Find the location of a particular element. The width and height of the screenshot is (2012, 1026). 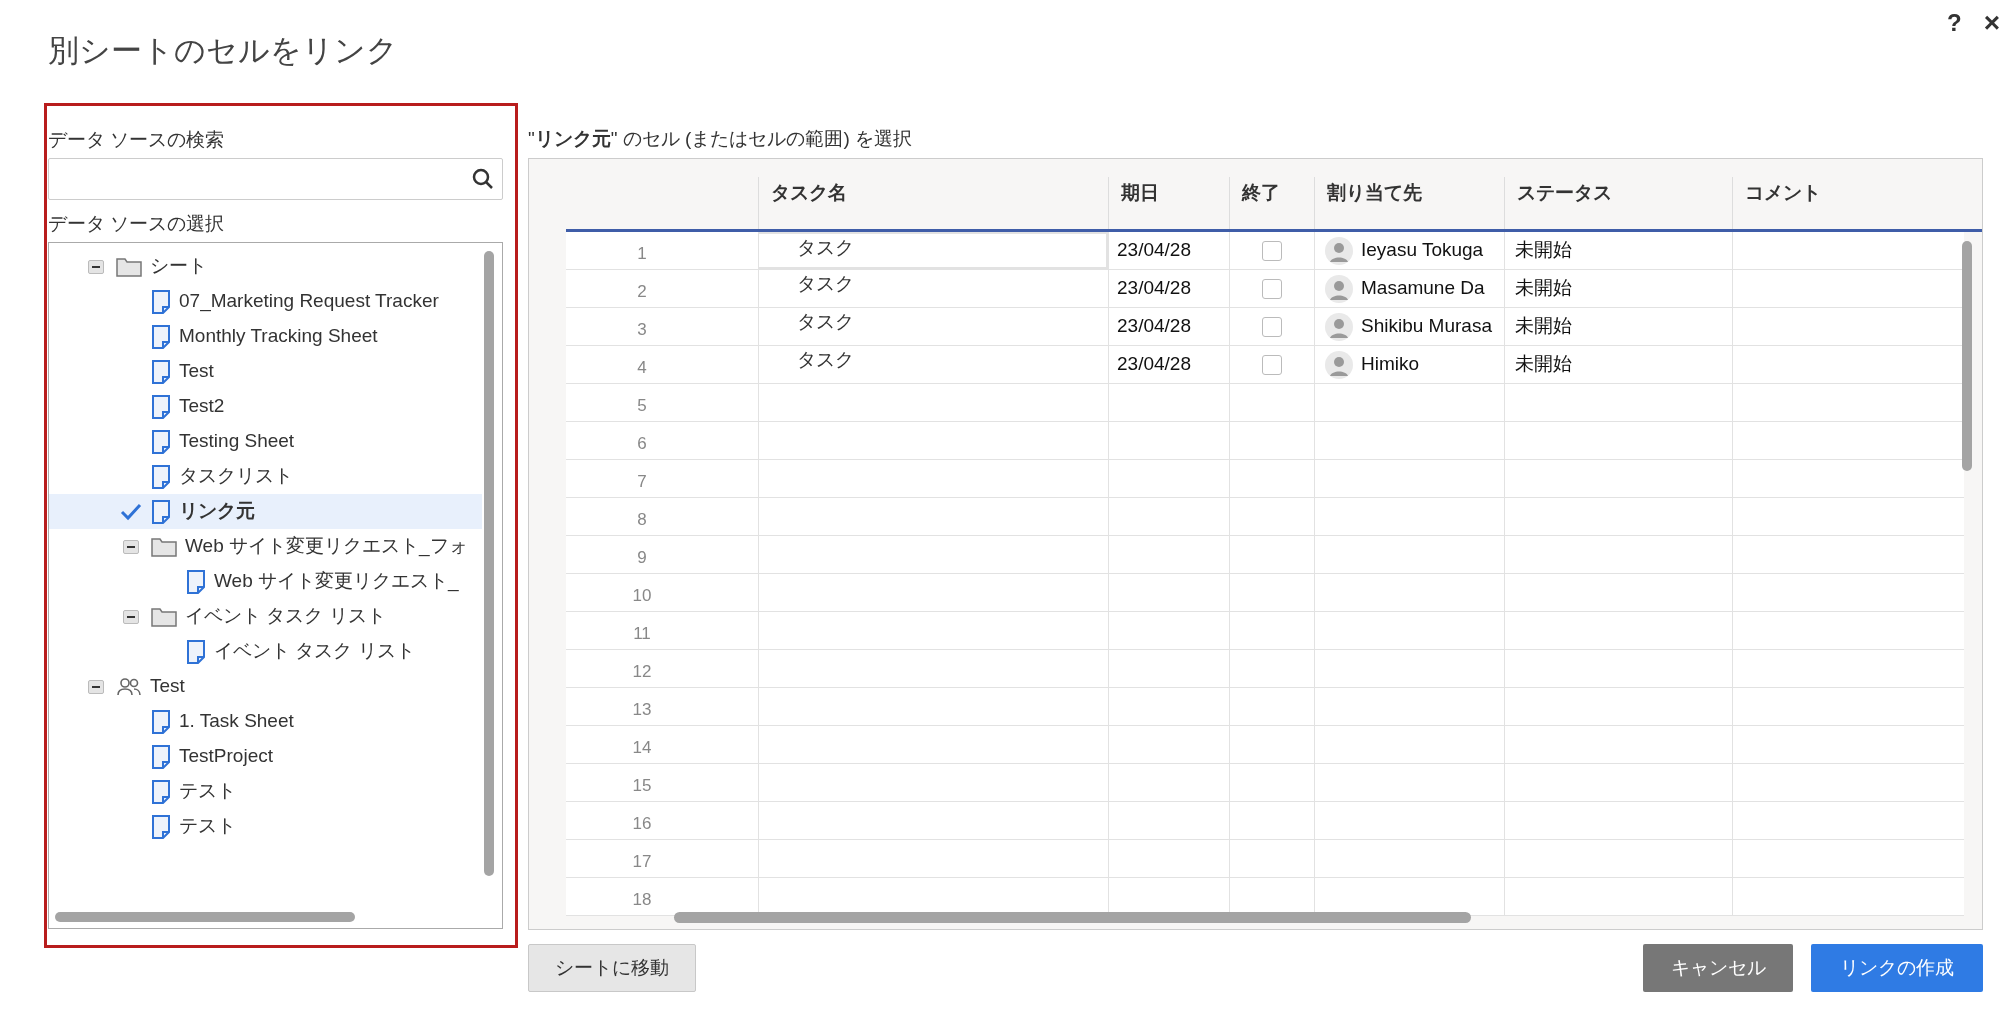

column-header: 終了 is located at coordinates (1261, 192).